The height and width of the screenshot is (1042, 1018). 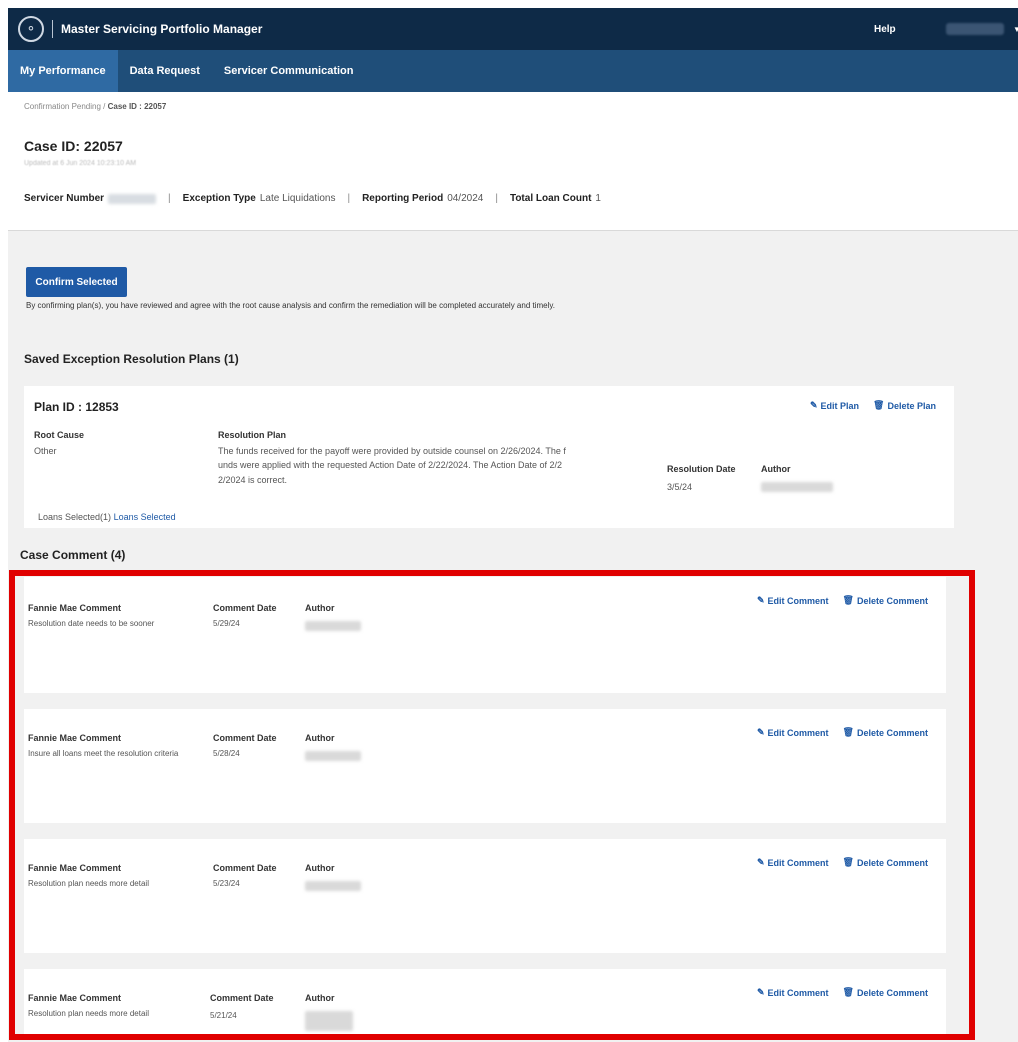 I want to click on delete-plan-label: Delete Plan, so click(x=911, y=405).